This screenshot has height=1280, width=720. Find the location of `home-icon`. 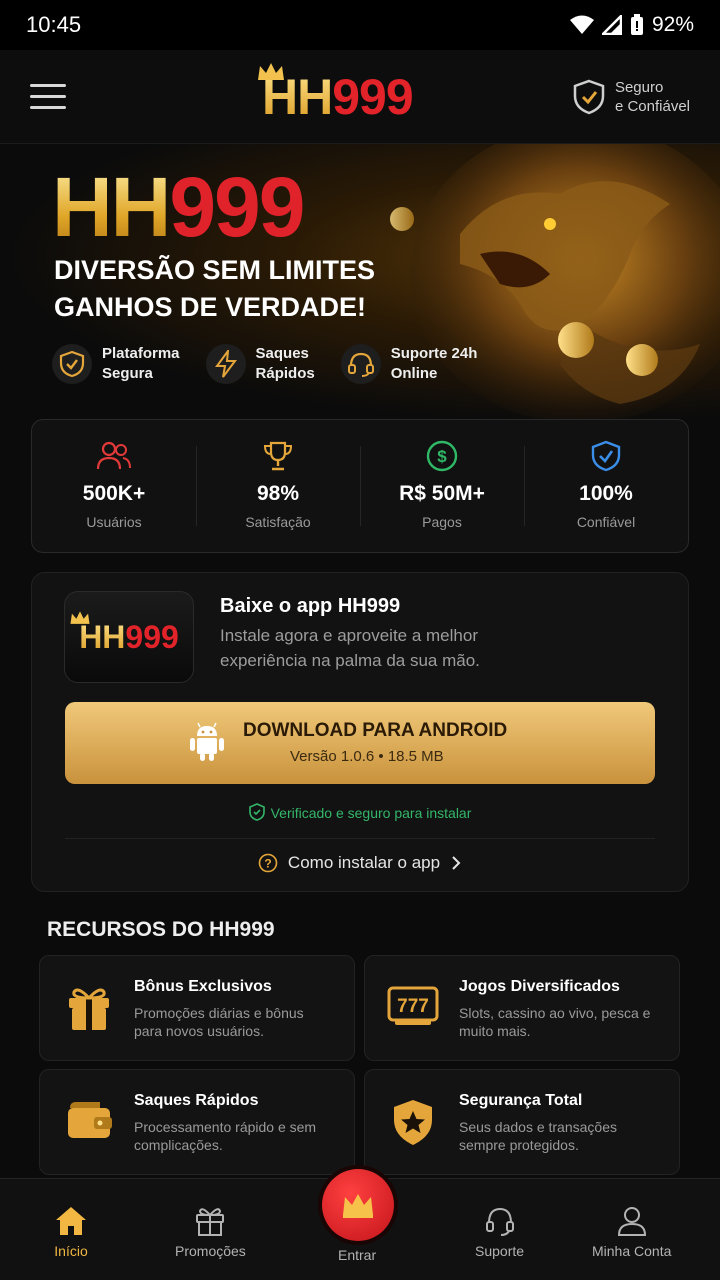

home-icon is located at coordinates (71, 1221).